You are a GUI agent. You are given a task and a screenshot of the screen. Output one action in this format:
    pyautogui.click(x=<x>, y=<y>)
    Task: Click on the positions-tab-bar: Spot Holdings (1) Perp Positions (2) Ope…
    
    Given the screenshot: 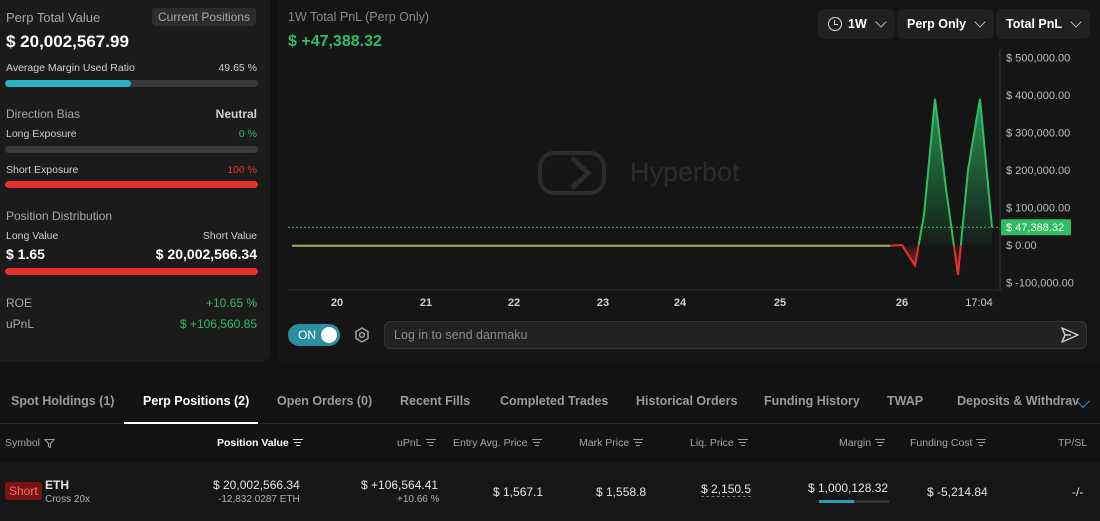 What is the action you would take?
    pyautogui.click(x=550, y=402)
    